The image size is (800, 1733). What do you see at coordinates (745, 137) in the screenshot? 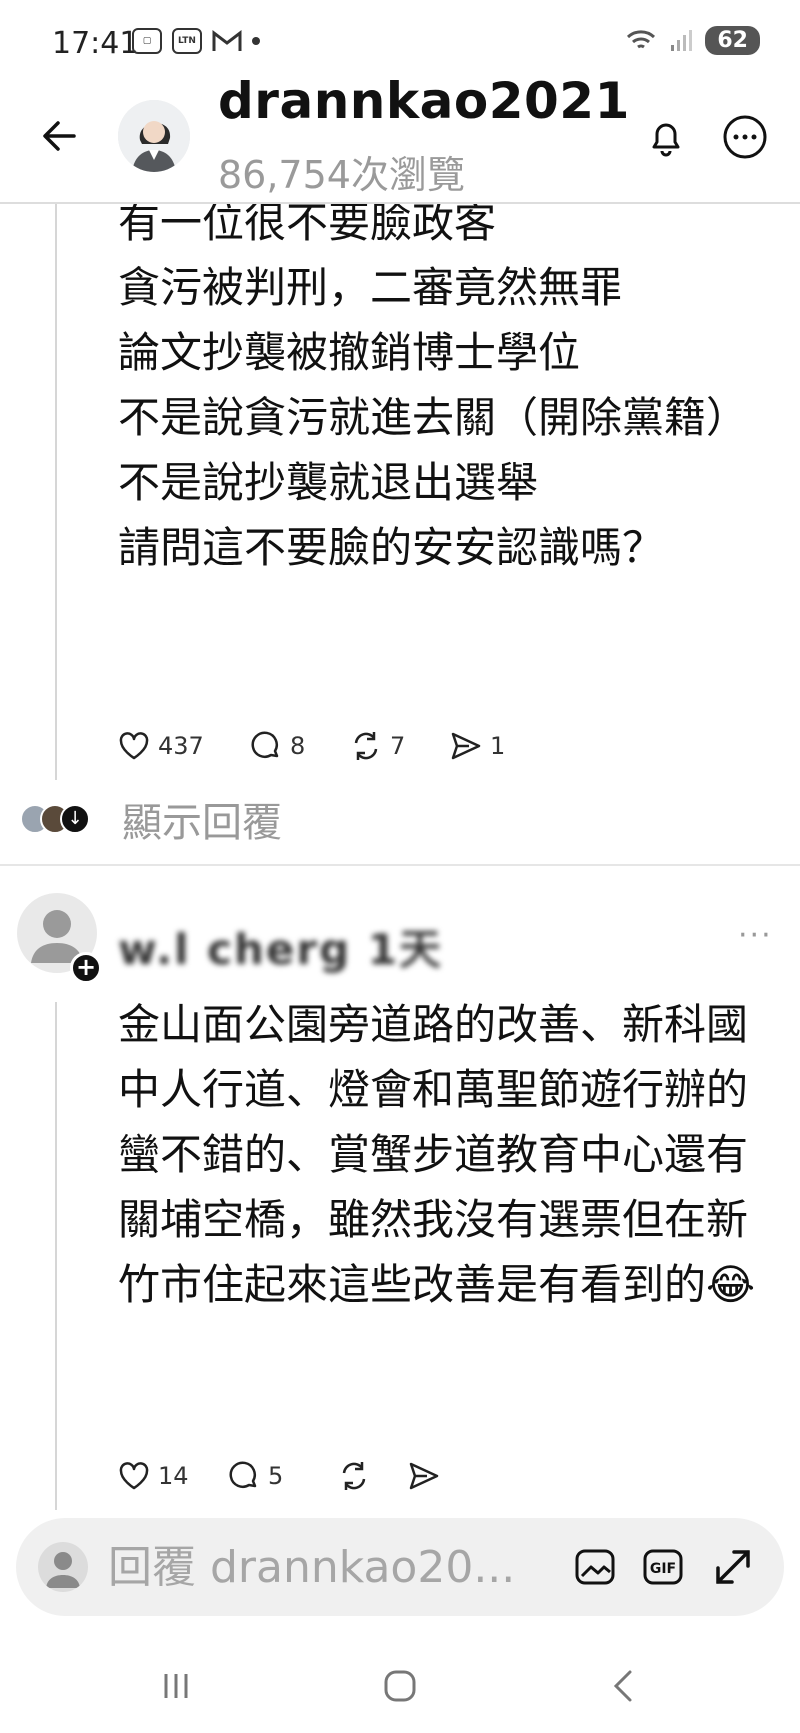
I see `more-options-icon` at bounding box center [745, 137].